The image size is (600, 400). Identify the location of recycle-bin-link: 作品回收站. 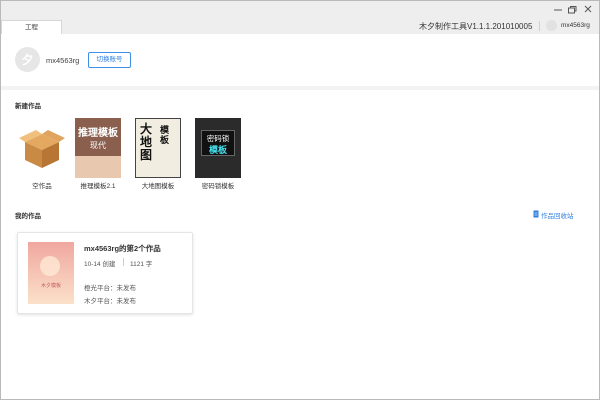
(553, 215).